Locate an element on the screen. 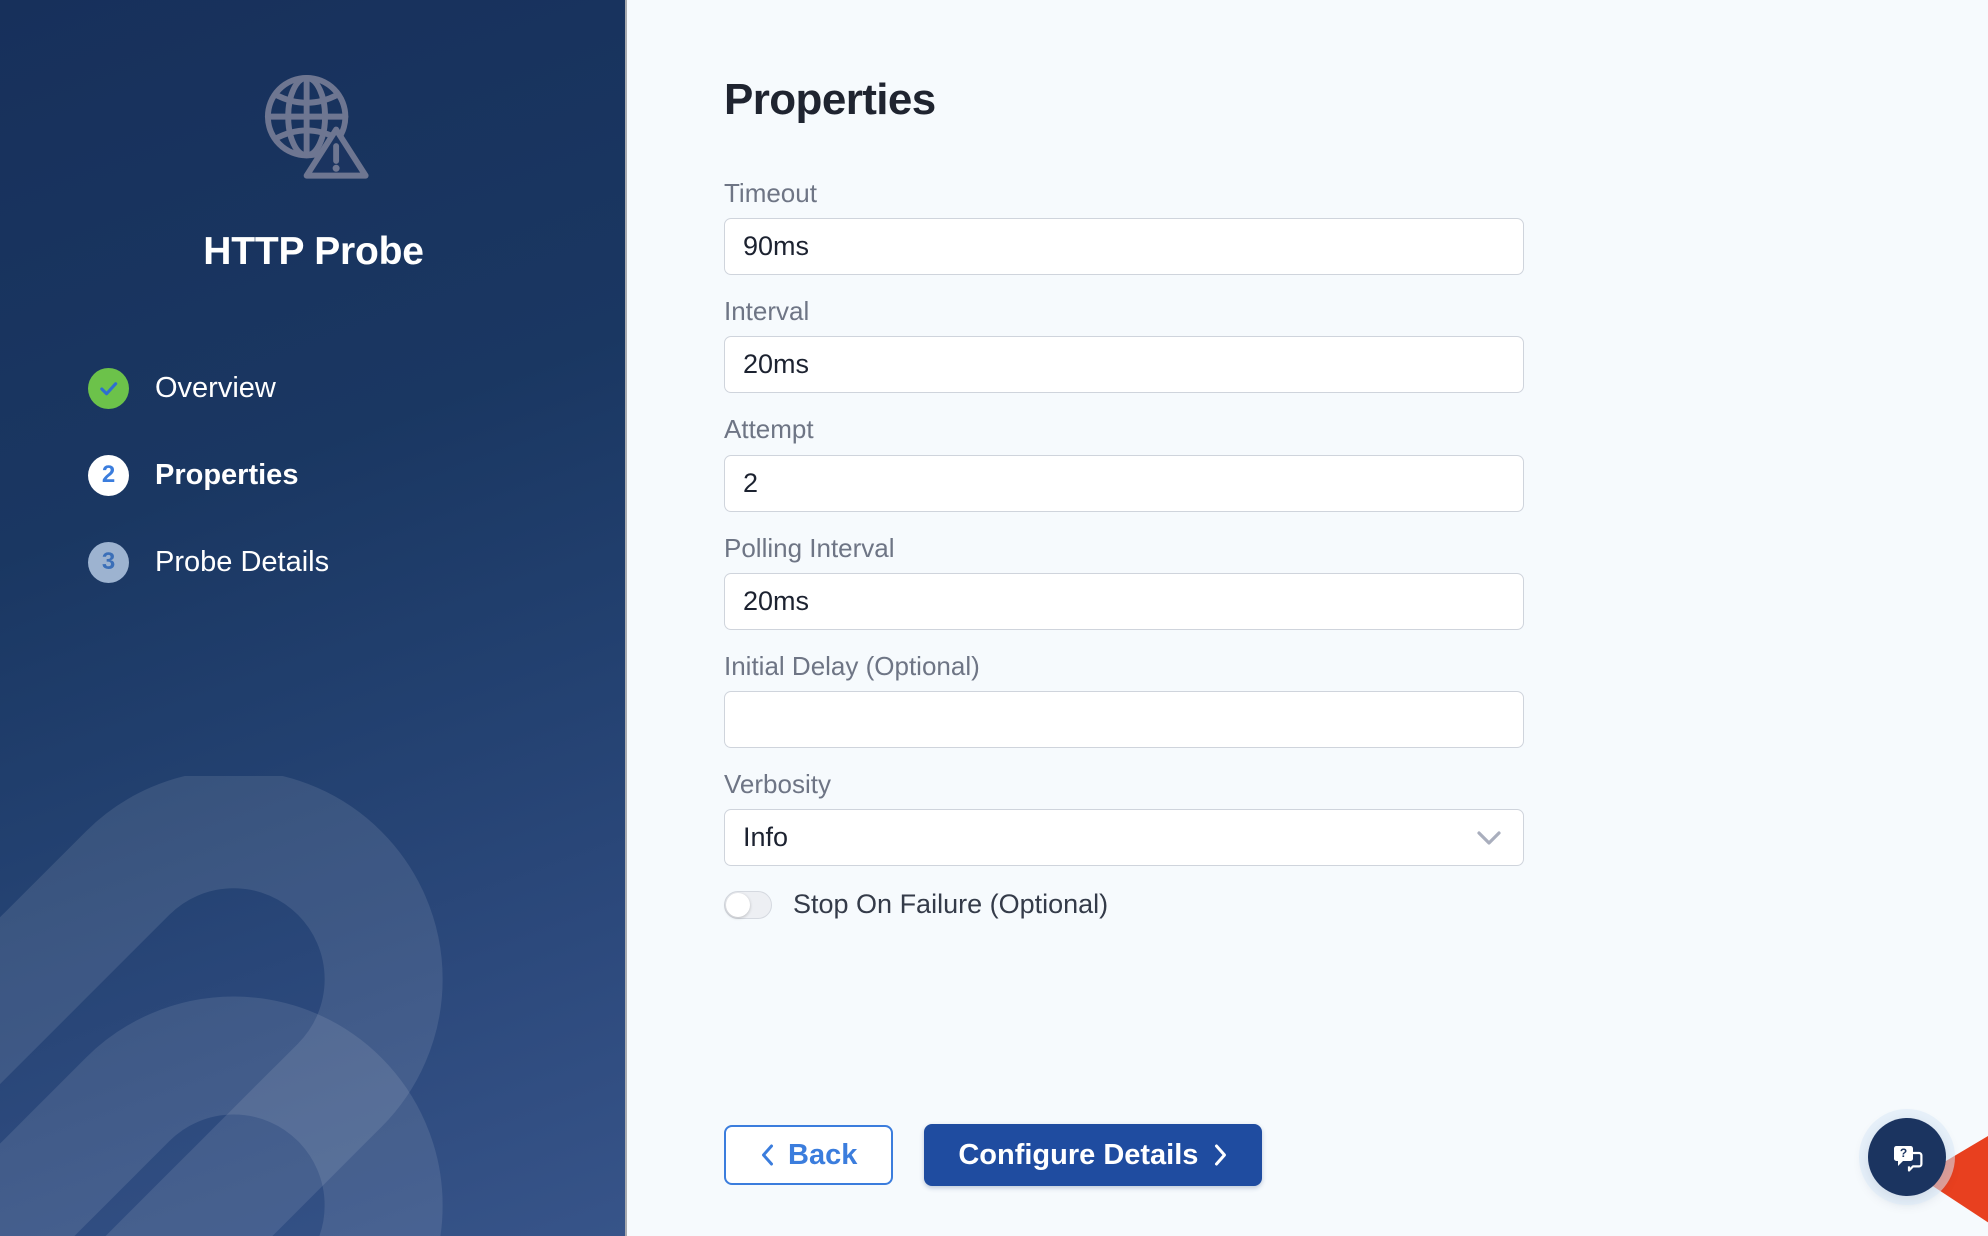 The width and height of the screenshot is (1988, 1236). back-button-label: Back is located at coordinates (823, 1154).